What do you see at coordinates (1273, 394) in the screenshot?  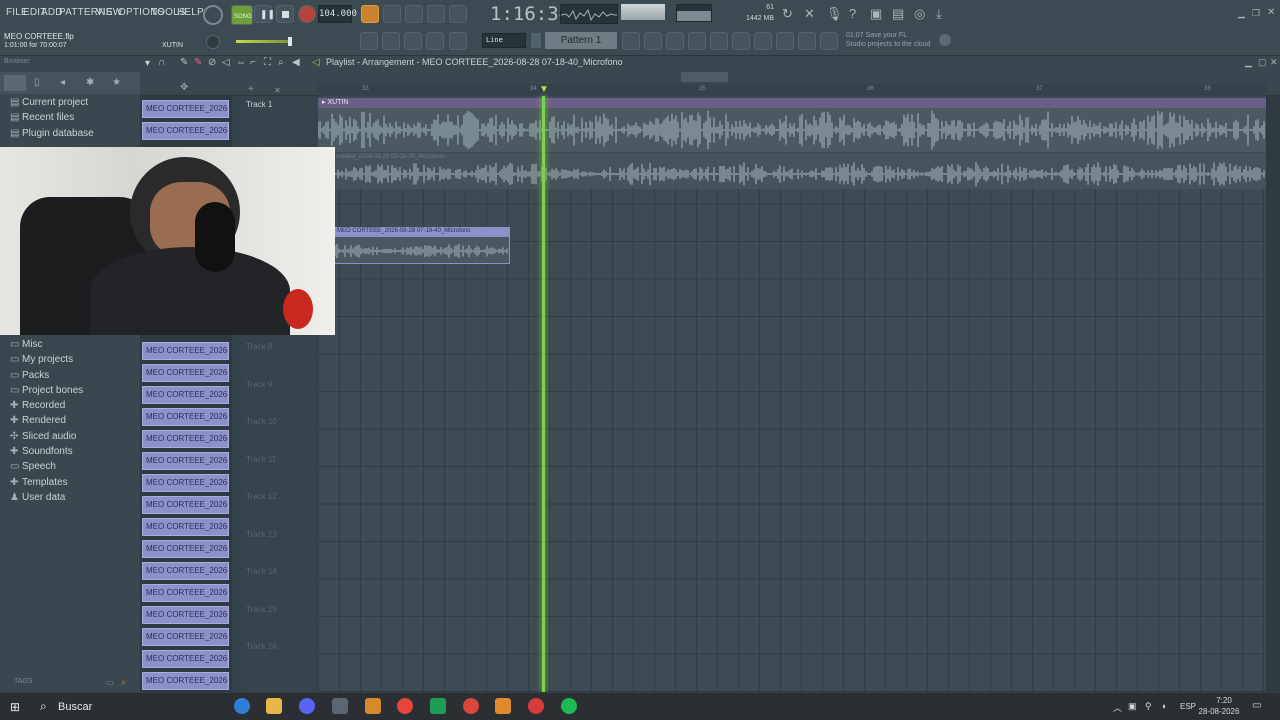 I see `vertical-scrollbar` at bounding box center [1273, 394].